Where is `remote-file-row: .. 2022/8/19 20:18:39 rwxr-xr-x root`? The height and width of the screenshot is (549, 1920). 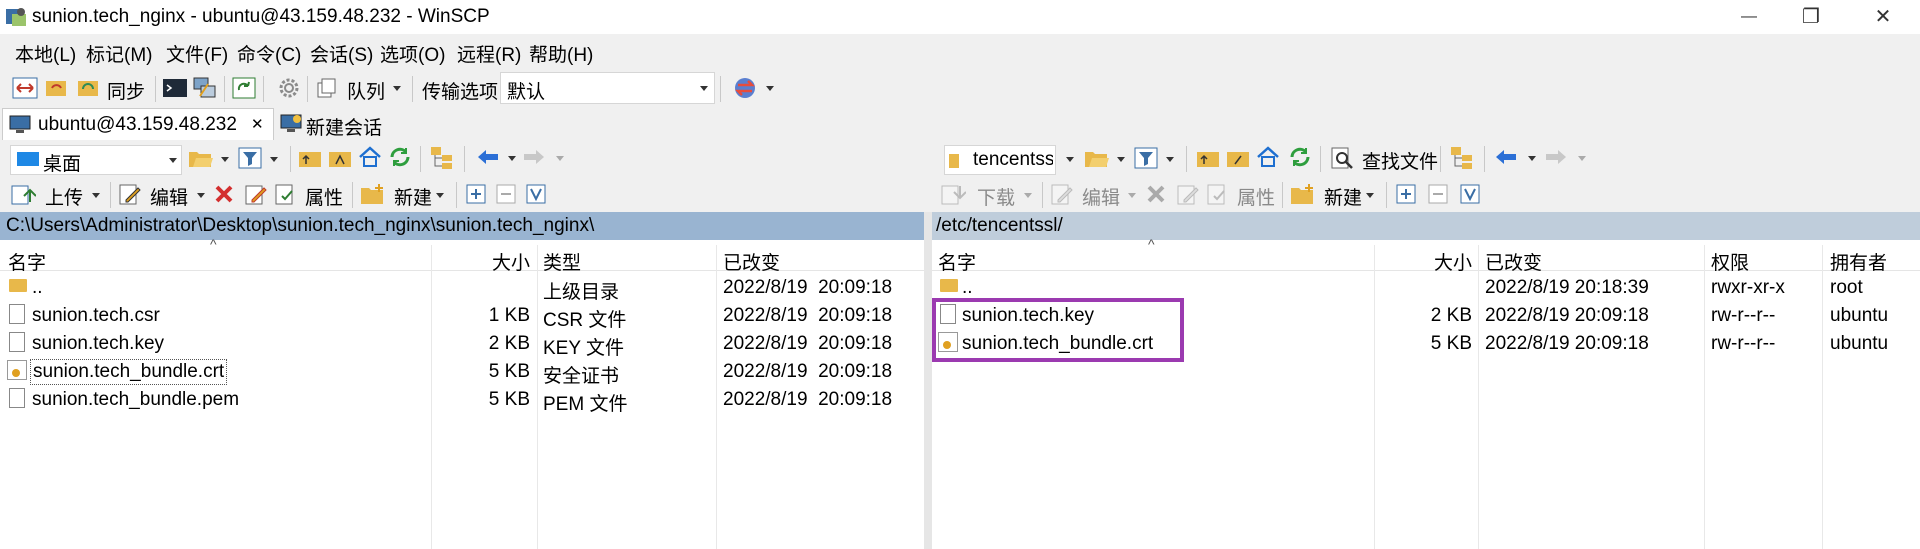 remote-file-row: .. 2022/8/19 20:18:39 rwxr-xr-x root is located at coordinates (1426, 286).